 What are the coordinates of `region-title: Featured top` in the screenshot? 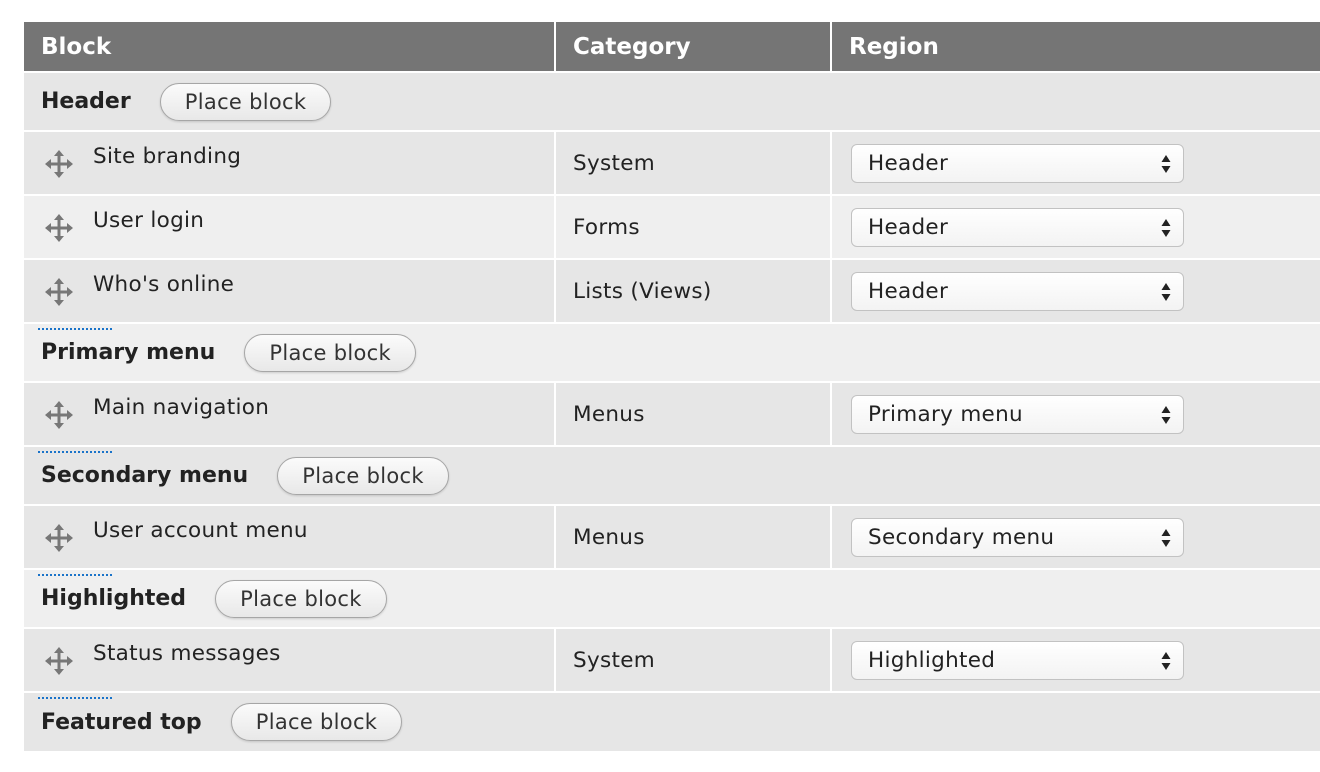 It's located at (121, 722).